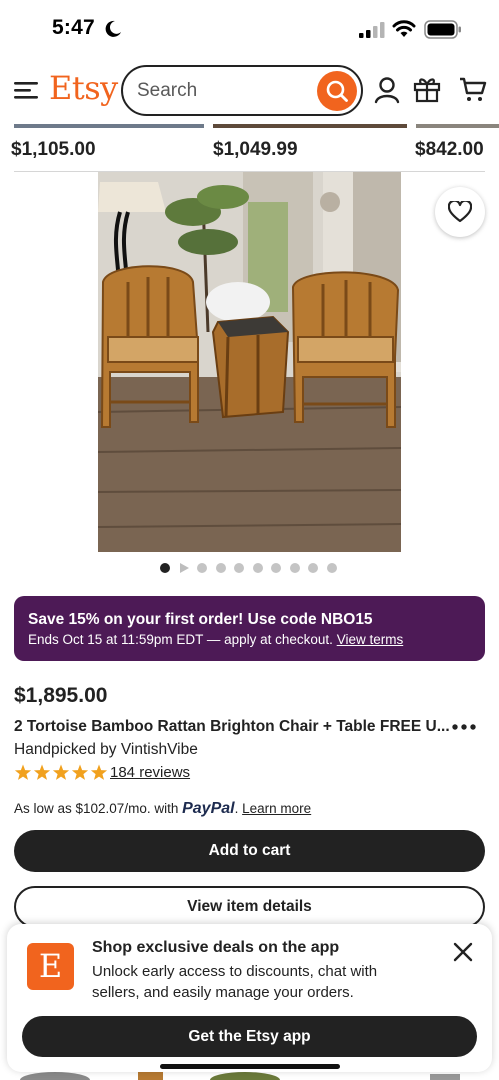 Image resolution: width=499 pixels, height=1080 pixels. Describe the element at coordinates (370, 639) in the screenshot. I see `view-terms-link: View terms` at that location.